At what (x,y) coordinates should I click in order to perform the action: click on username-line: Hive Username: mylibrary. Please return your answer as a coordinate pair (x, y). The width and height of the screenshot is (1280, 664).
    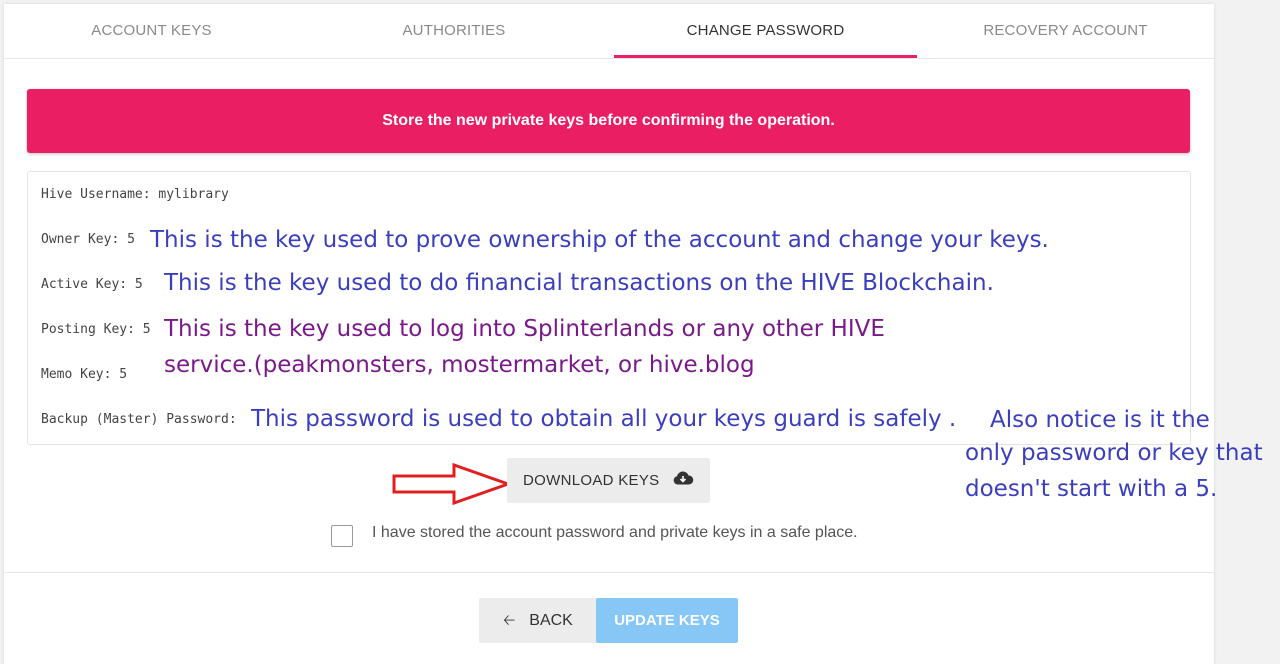
    Looking at the image, I should click on (135, 194).